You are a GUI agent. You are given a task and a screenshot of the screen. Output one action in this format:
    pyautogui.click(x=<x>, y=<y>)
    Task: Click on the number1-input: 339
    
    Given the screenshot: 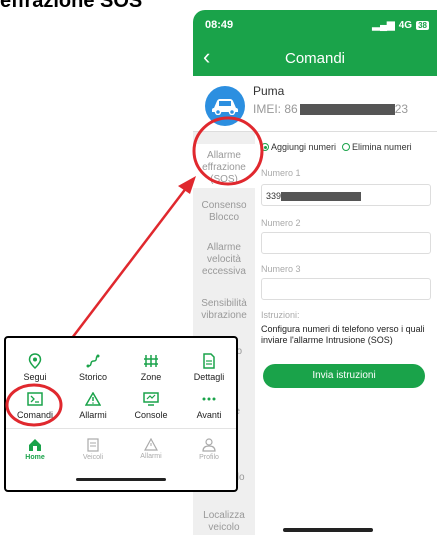 What is the action you would take?
    pyautogui.click(x=346, y=195)
    